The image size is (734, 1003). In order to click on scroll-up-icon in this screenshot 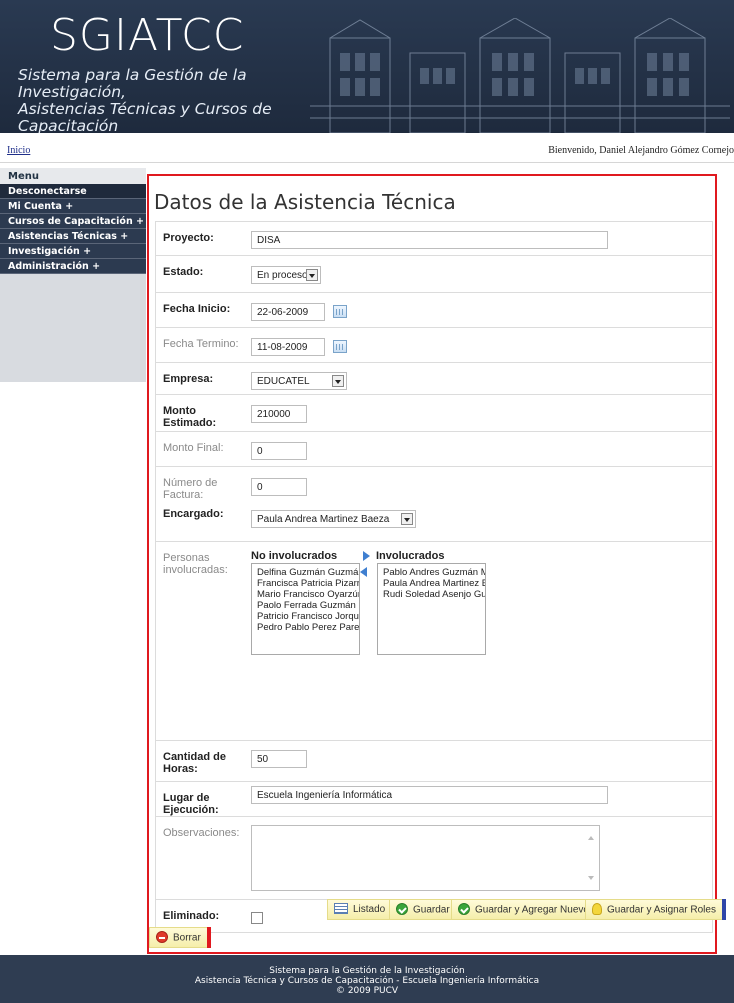, I will do `click(591, 838)`.